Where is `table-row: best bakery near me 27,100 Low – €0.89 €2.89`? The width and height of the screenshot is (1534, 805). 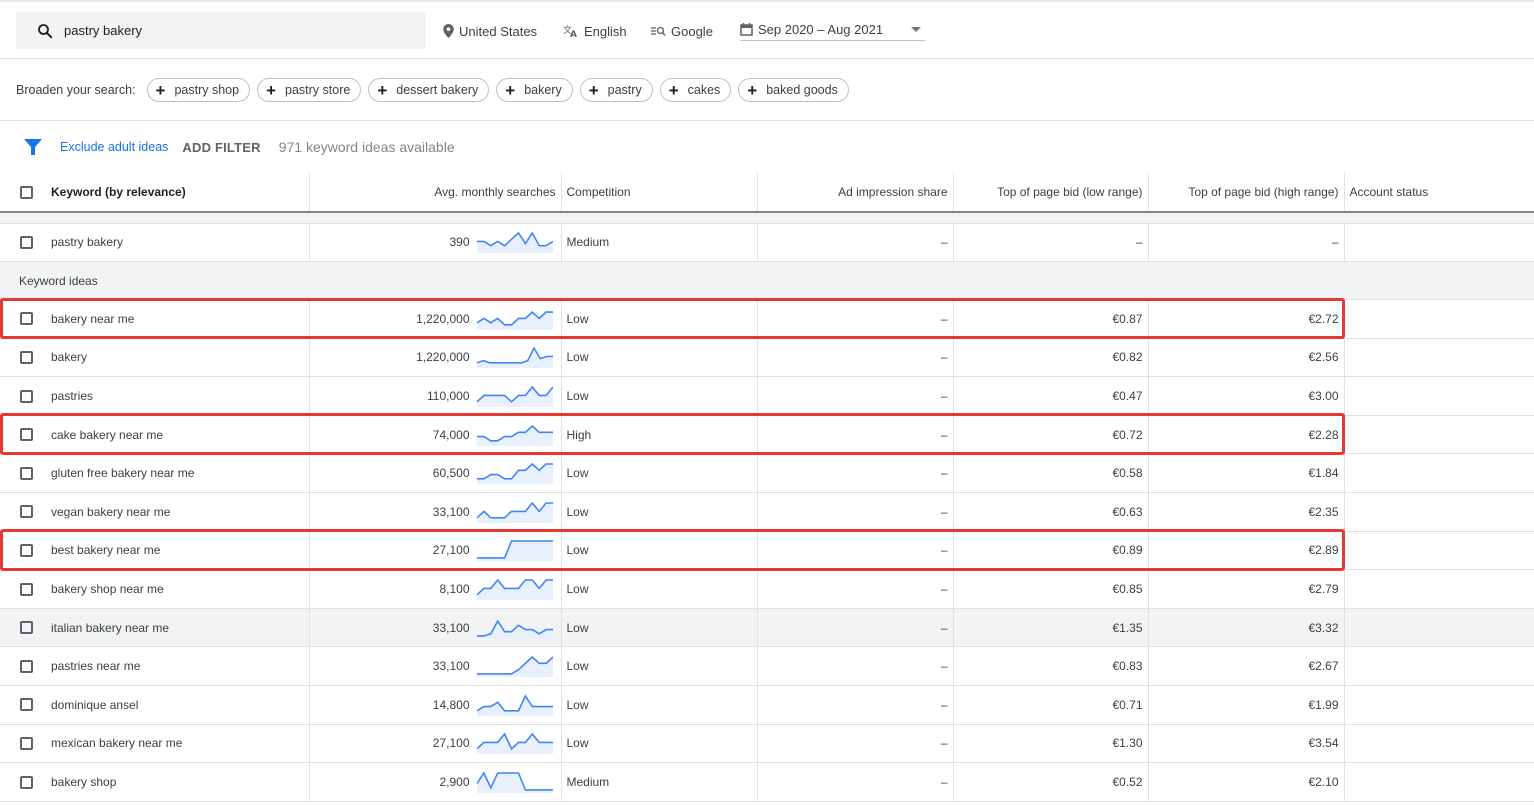 table-row: best bakery near me 27,100 Low – €0.89 €2.89 is located at coordinates (767, 551).